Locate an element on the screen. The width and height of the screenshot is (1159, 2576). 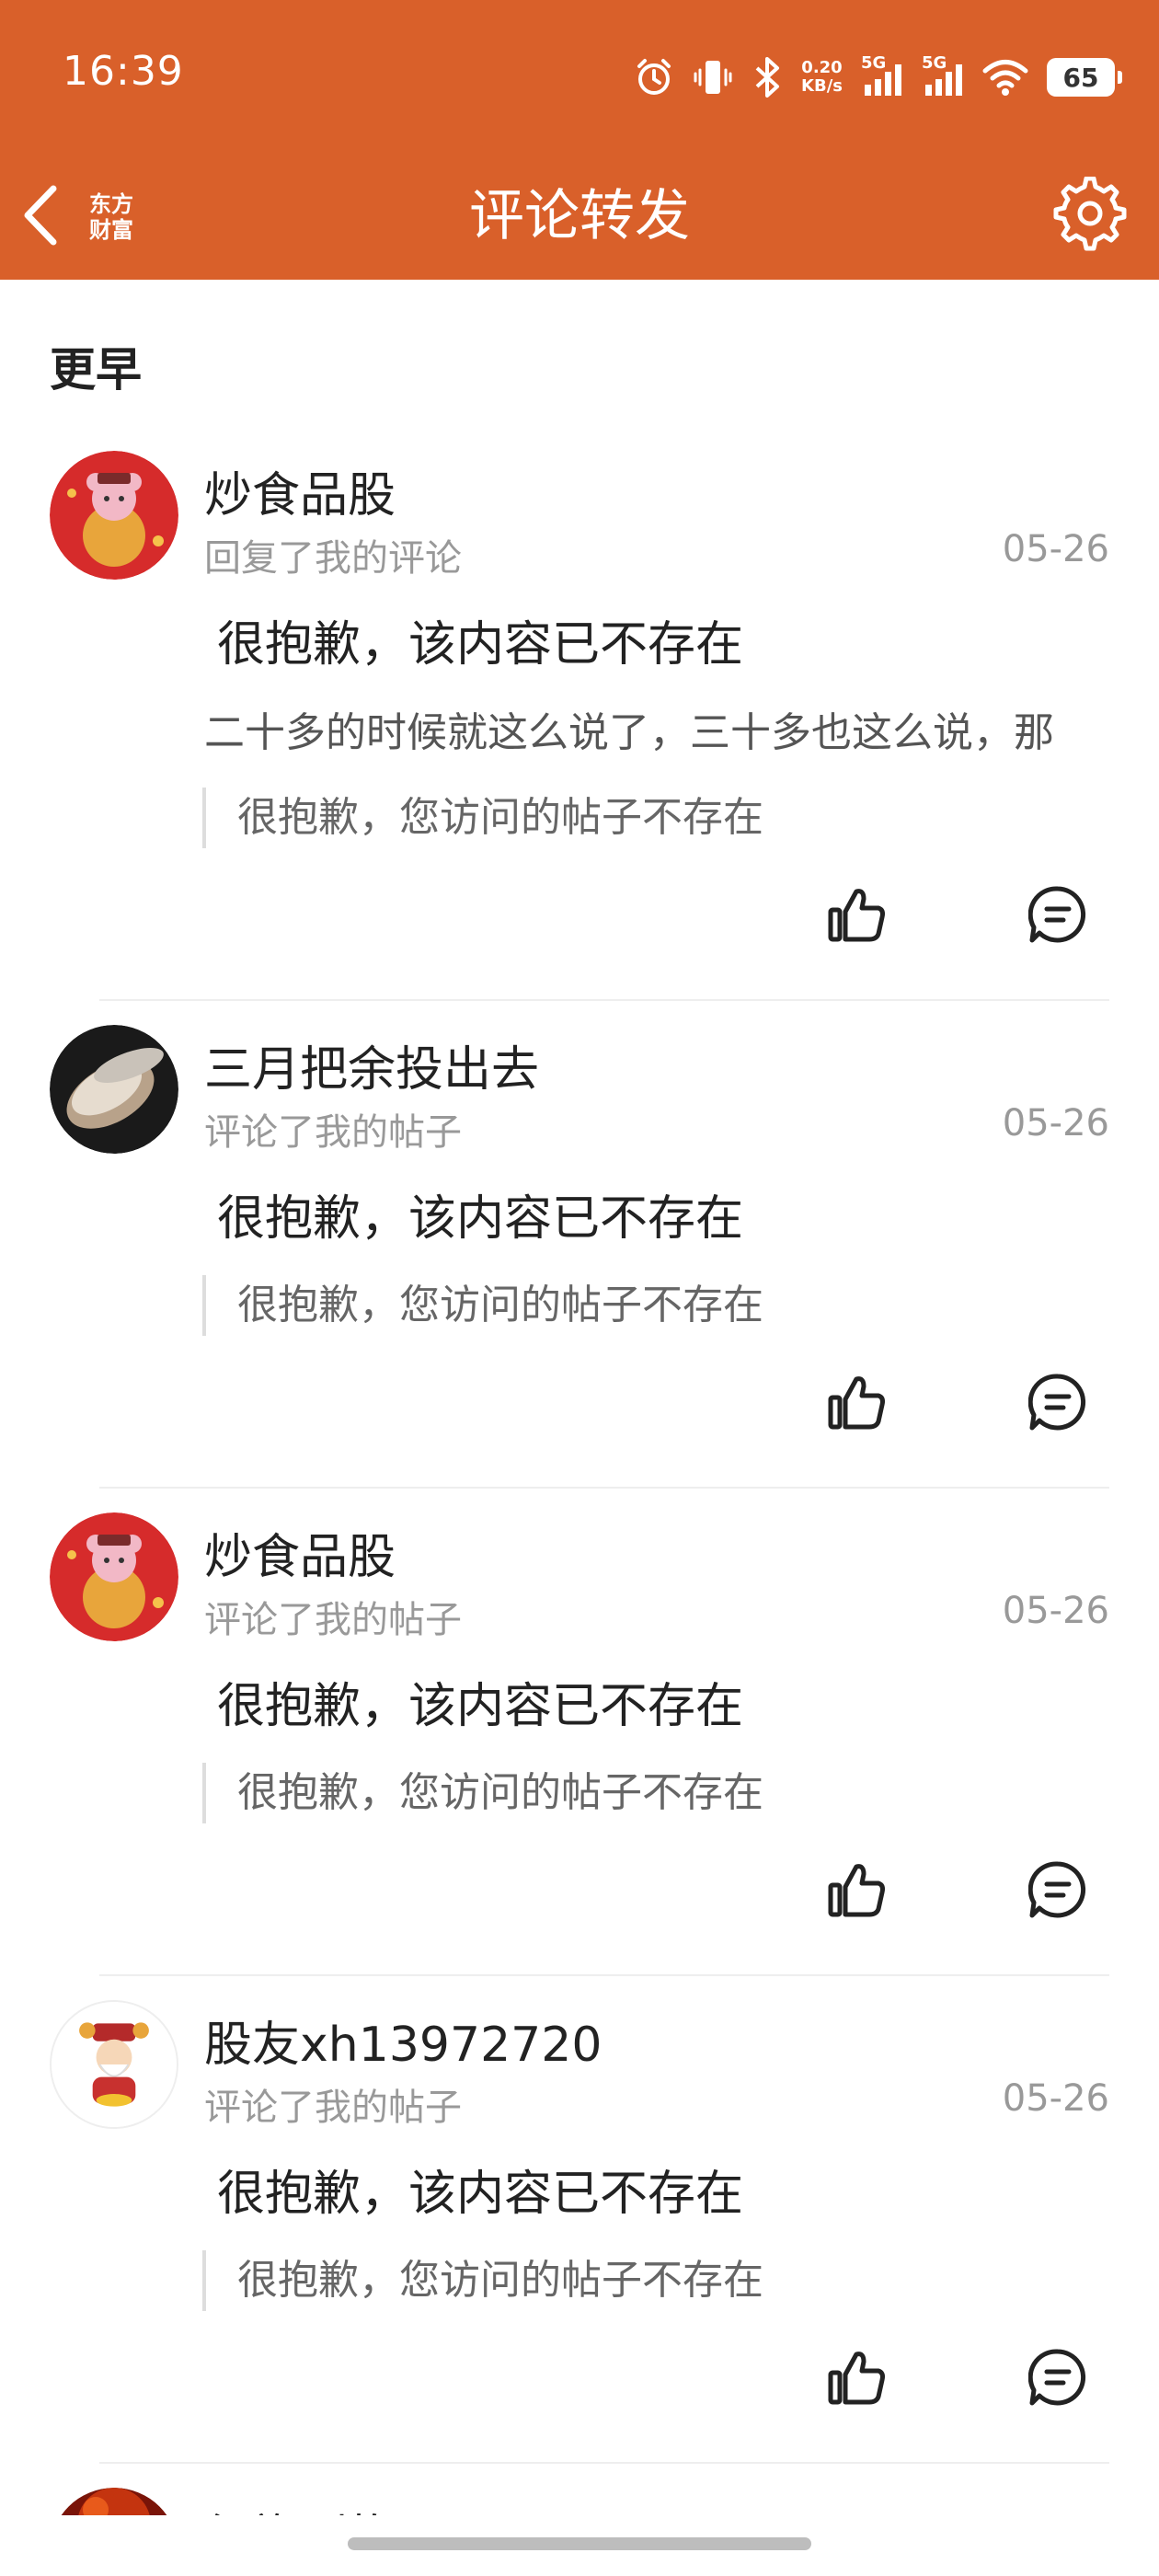
net-speed-value: 0.20 is located at coordinates (822, 67).